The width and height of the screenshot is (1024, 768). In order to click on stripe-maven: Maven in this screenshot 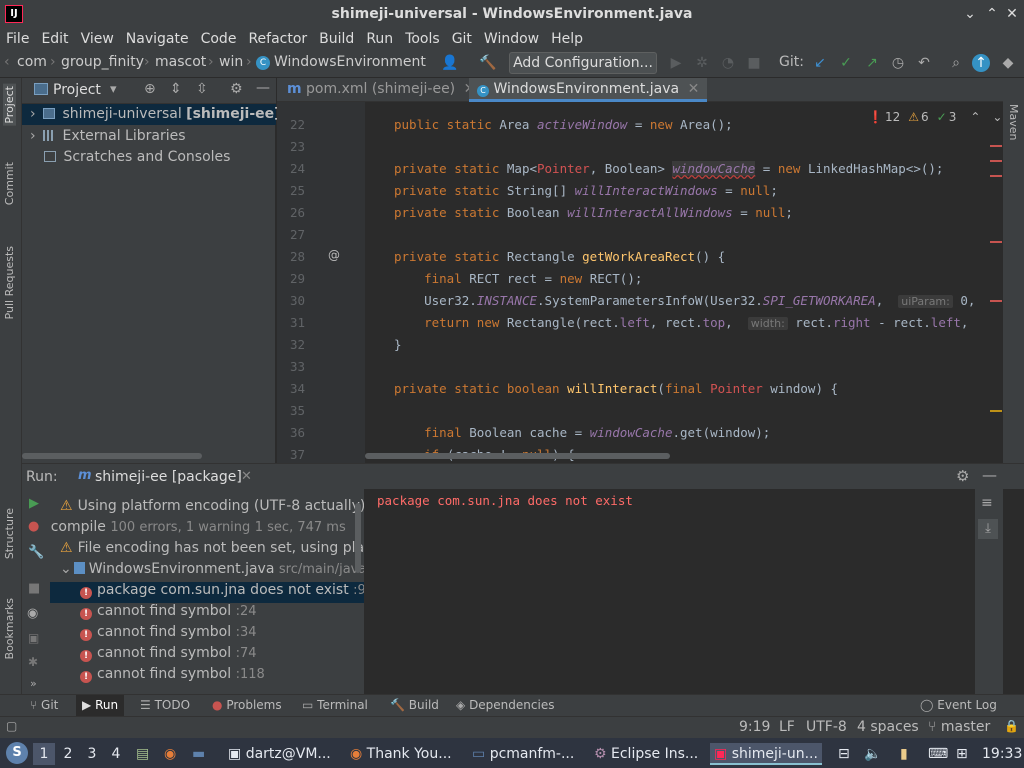, I will do `click(1013, 122)`.